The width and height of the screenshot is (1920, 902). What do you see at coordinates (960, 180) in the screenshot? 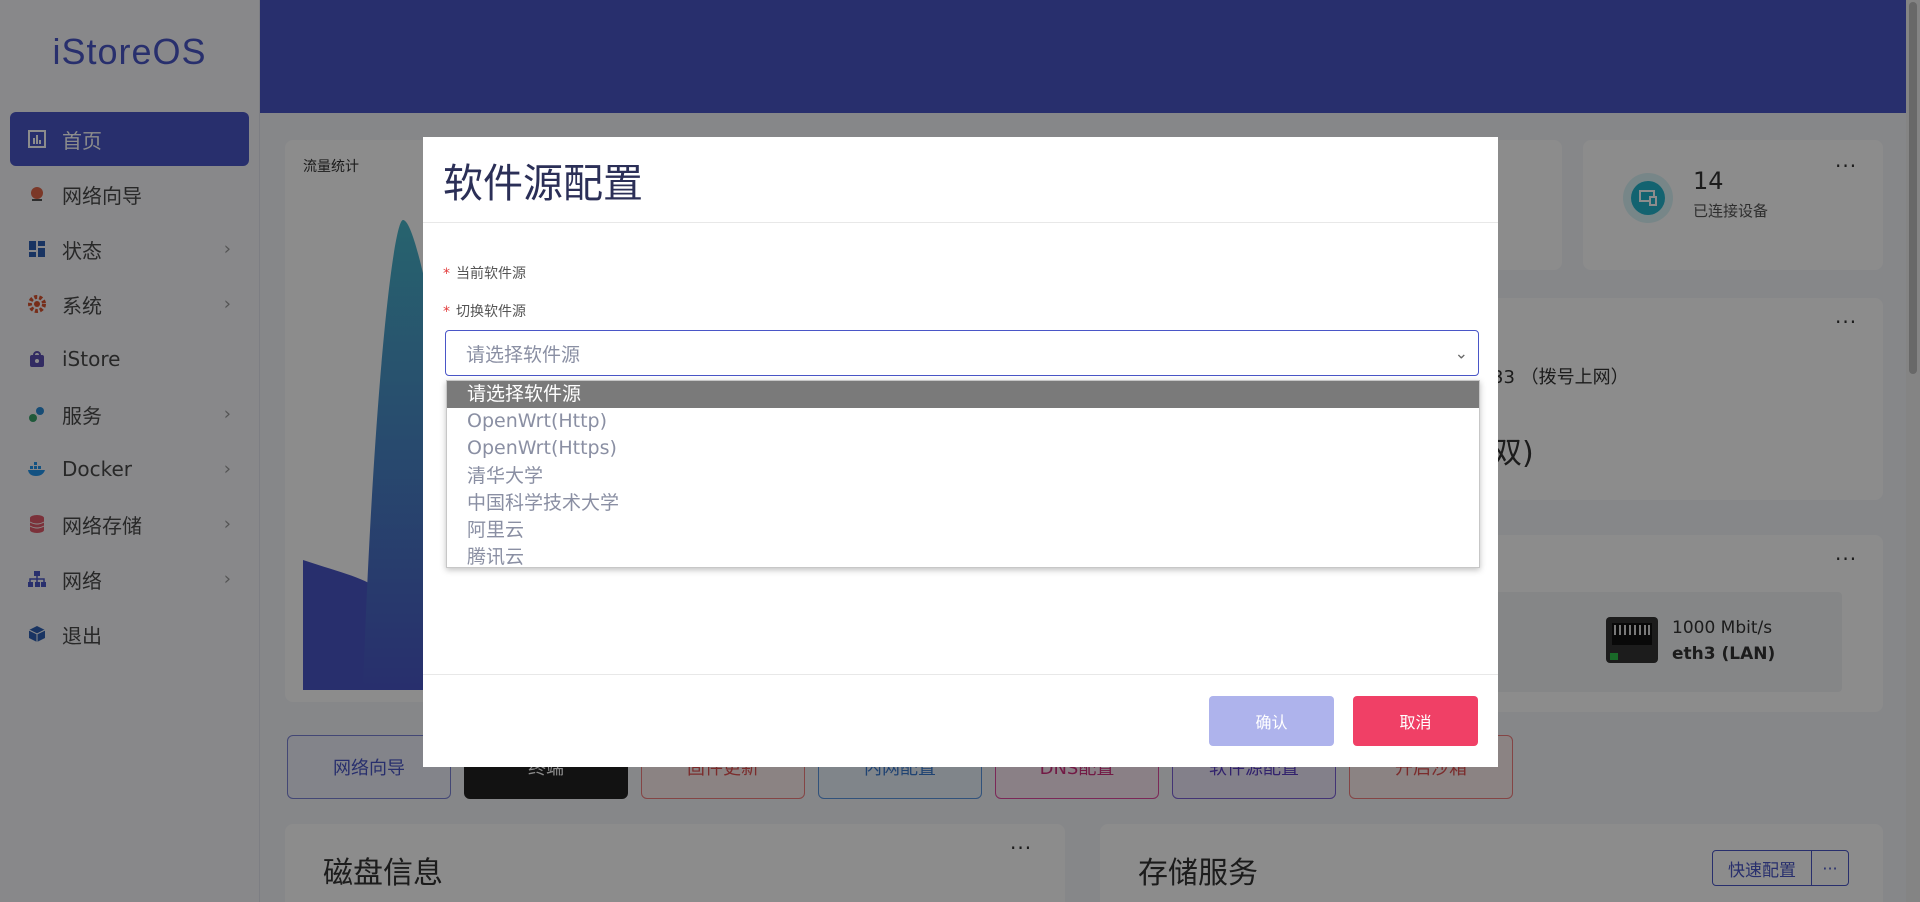
I see `modal-header: 软件源配置` at bounding box center [960, 180].